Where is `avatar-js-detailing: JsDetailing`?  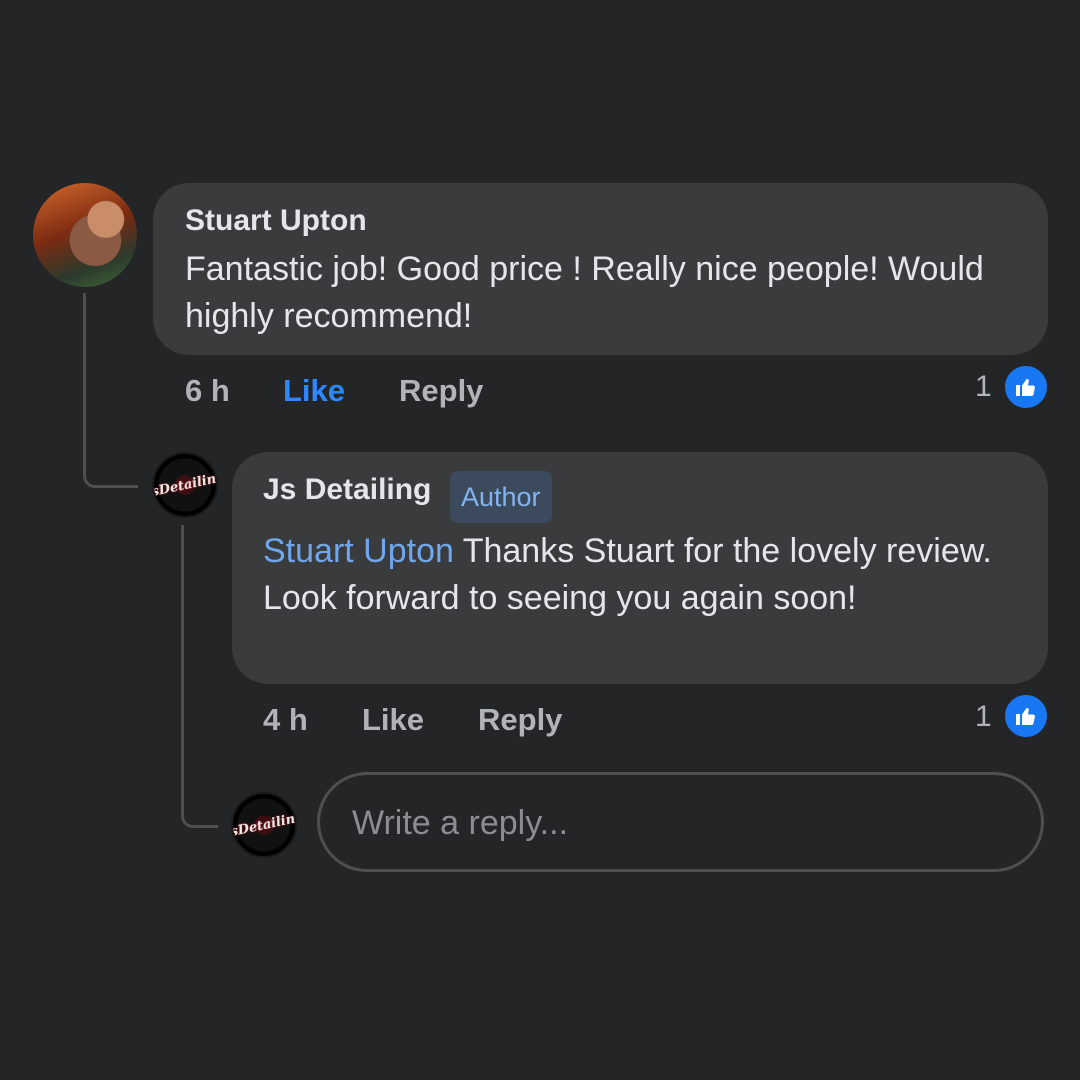 avatar-js-detailing: JsDetailing is located at coordinates (185, 485).